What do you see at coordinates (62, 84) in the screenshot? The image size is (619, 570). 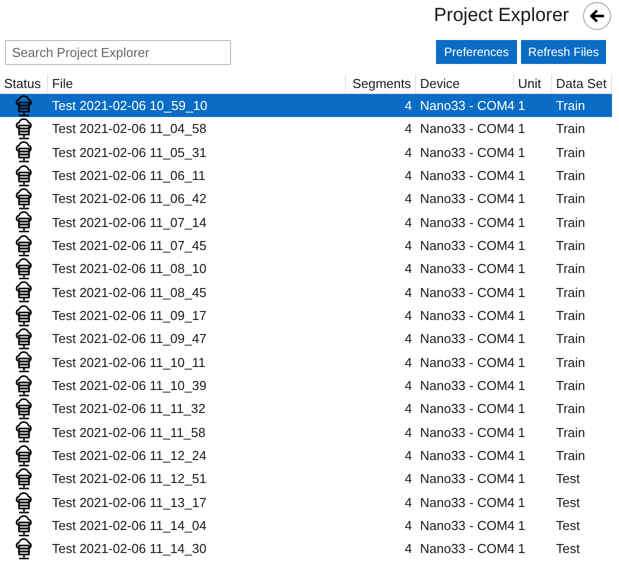 I see `column-header: File` at bounding box center [62, 84].